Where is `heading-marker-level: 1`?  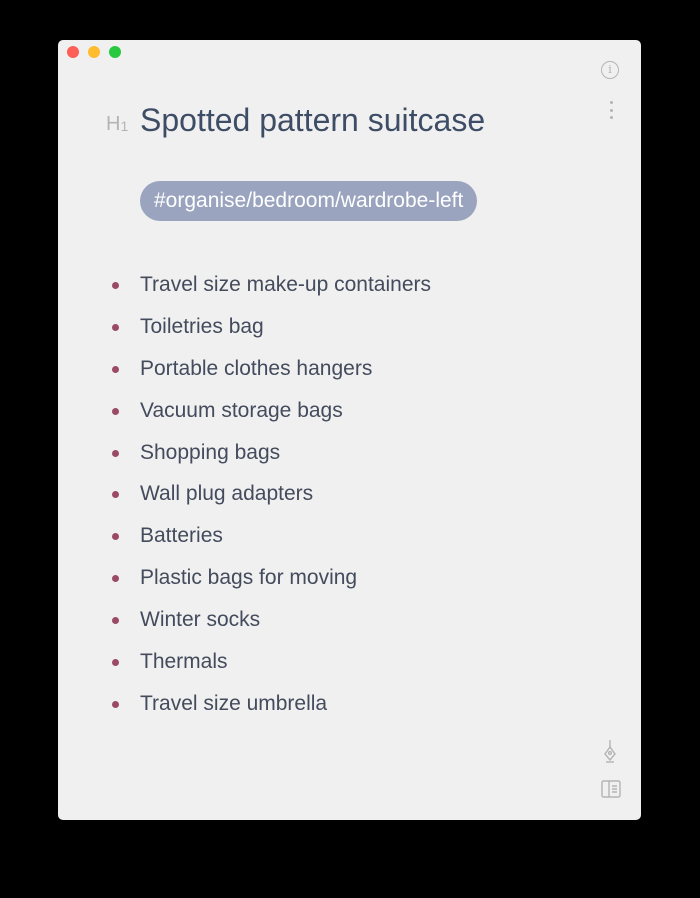
heading-marker-level: 1 is located at coordinates (124, 126).